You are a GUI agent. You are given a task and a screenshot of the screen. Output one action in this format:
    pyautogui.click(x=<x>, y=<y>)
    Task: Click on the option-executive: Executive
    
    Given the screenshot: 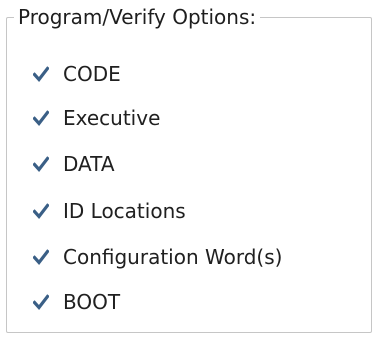 What is the action you would take?
    pyautogui.click(x=97, y=118)
    